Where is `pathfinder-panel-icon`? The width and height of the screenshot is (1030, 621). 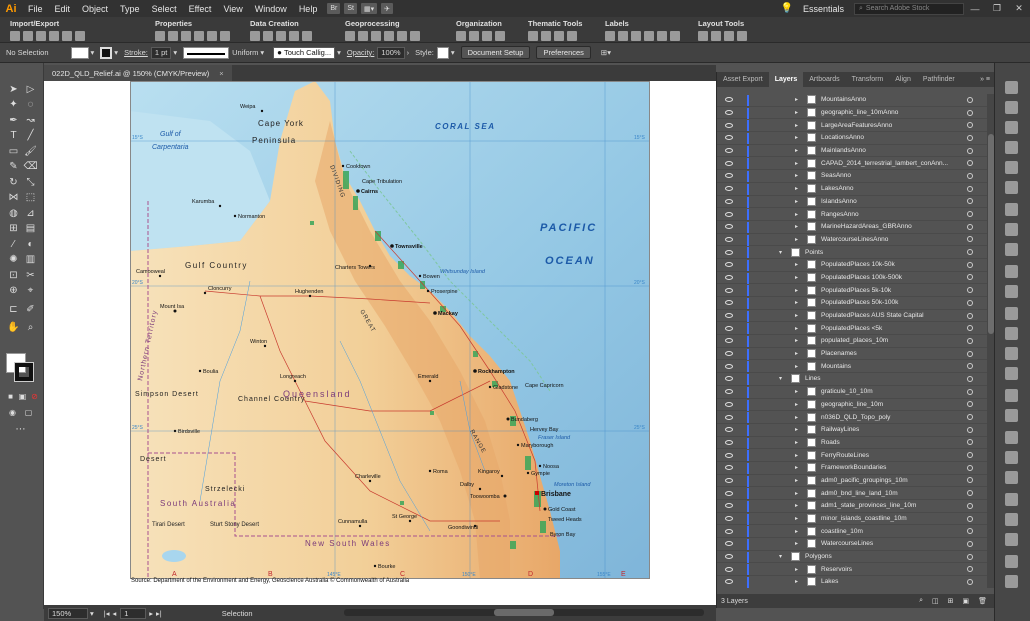 pathfinder-panel-icon is located at coordinates (1011, 539).